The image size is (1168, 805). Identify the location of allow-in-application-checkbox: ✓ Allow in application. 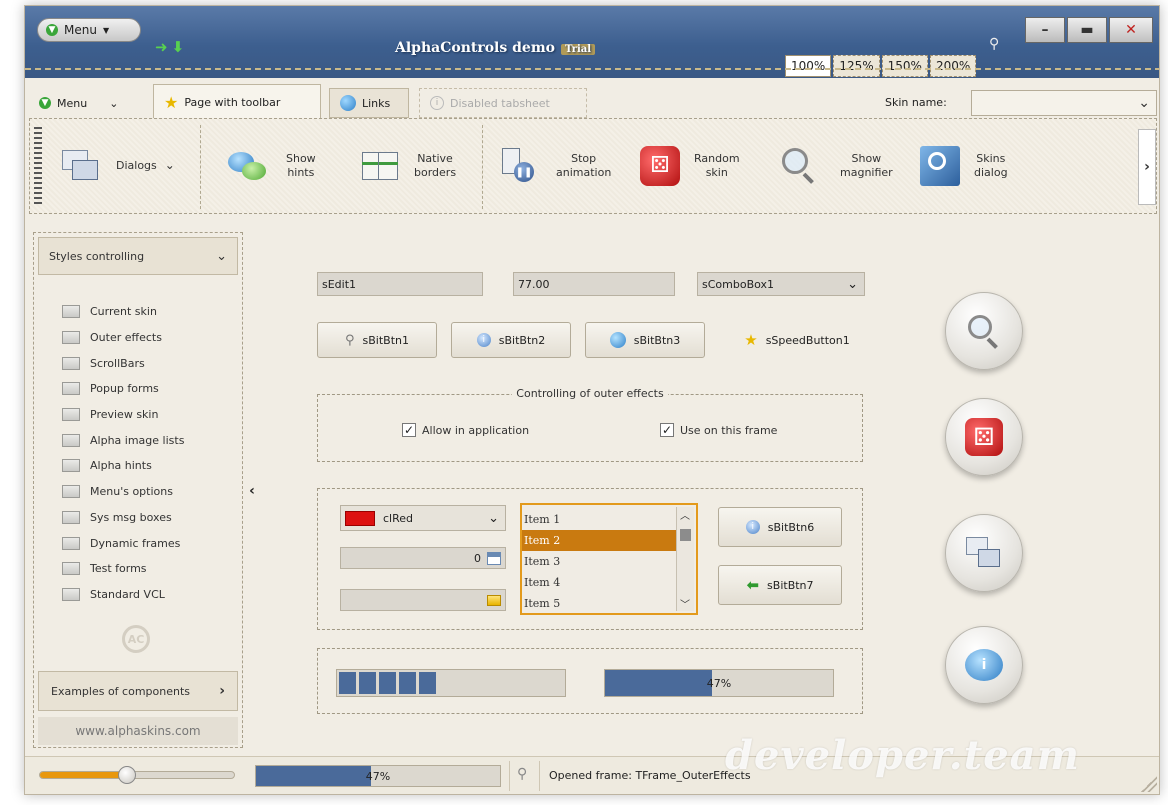
(465, 430).